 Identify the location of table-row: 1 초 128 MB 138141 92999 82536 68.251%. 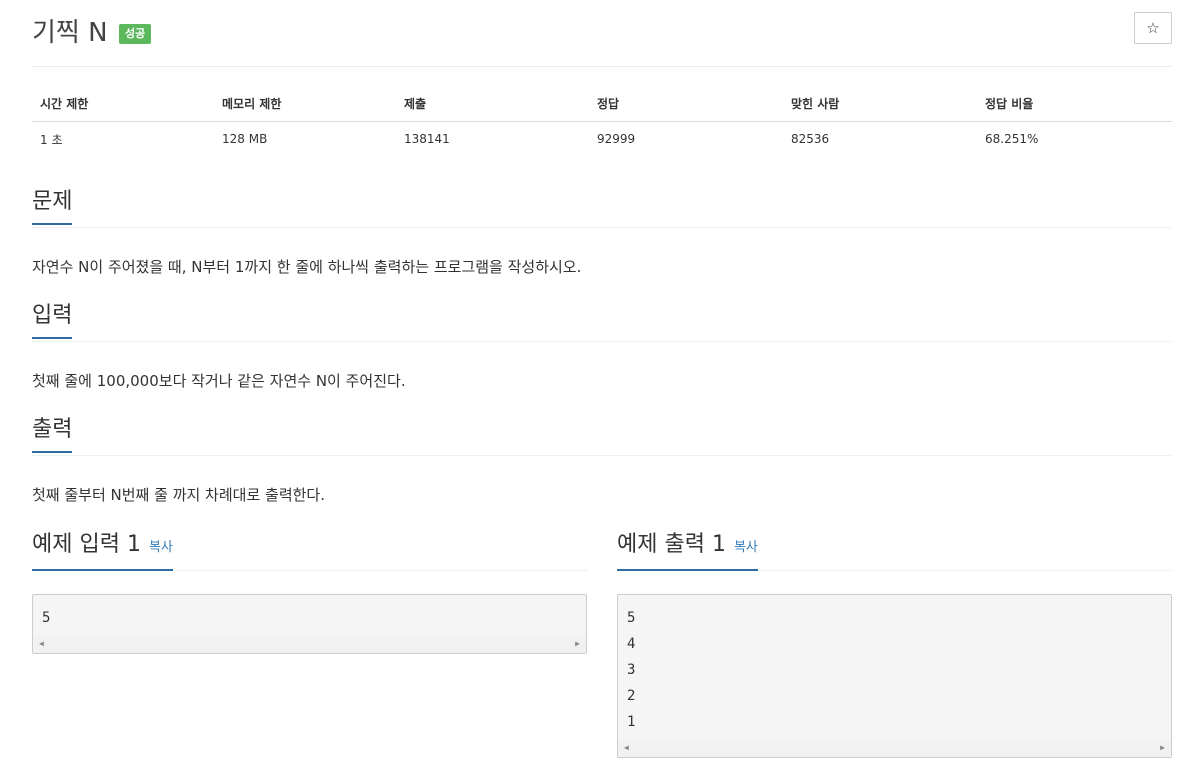
(602, 139).